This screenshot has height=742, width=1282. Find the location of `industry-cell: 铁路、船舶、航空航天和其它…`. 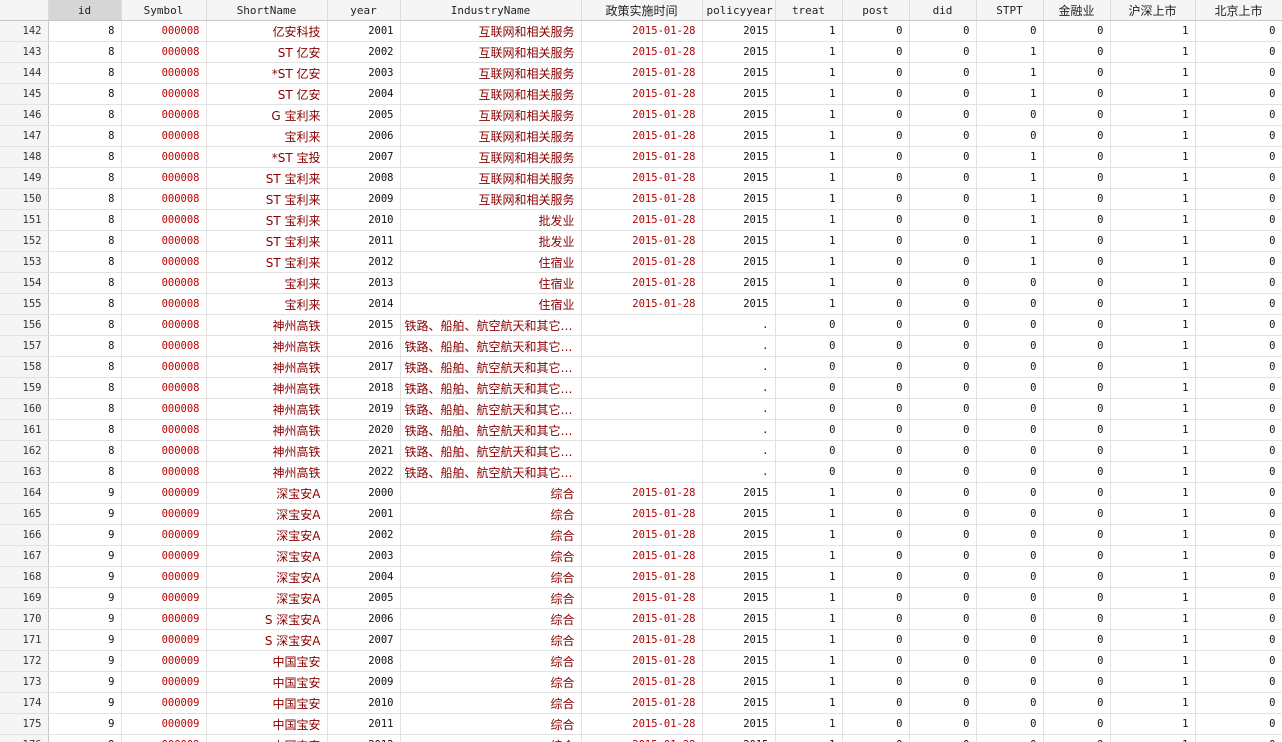

industry-cell: 铁路、船舶、航空航天和其它… is located at coordinates (491, 346).